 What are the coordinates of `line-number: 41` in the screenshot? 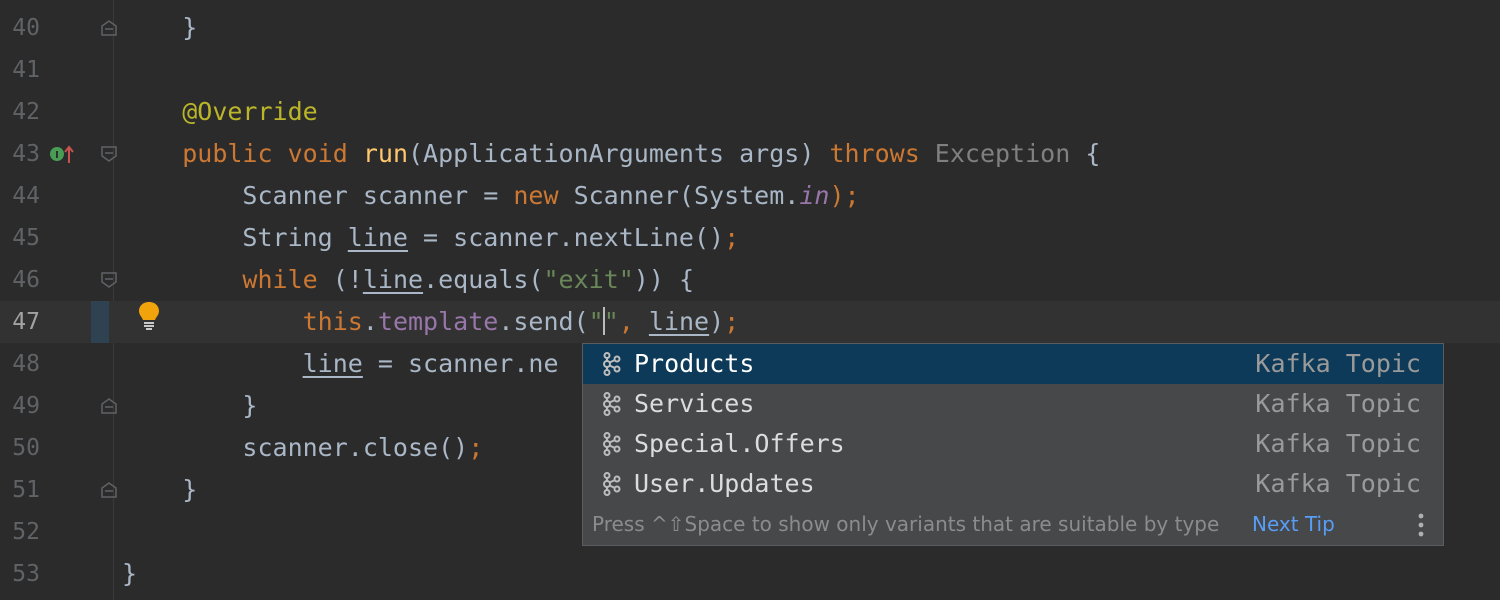 It's located at (26, 70).